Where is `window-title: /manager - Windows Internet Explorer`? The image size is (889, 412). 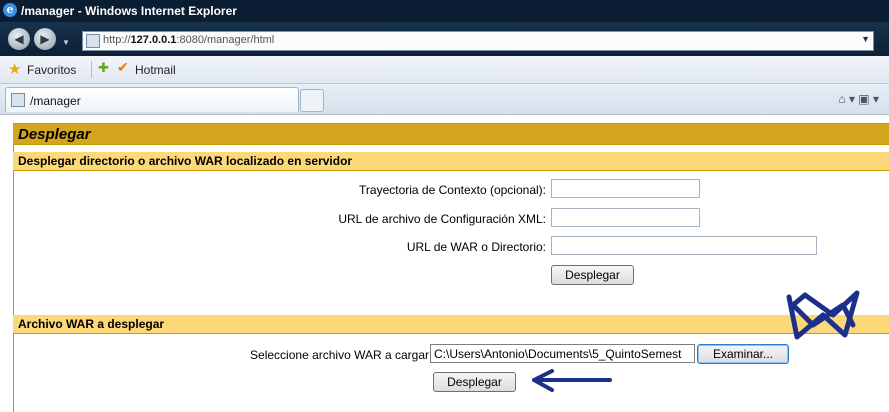 window-title: /manager - Windows Internet Explorer is located at coordinates (129, 11).